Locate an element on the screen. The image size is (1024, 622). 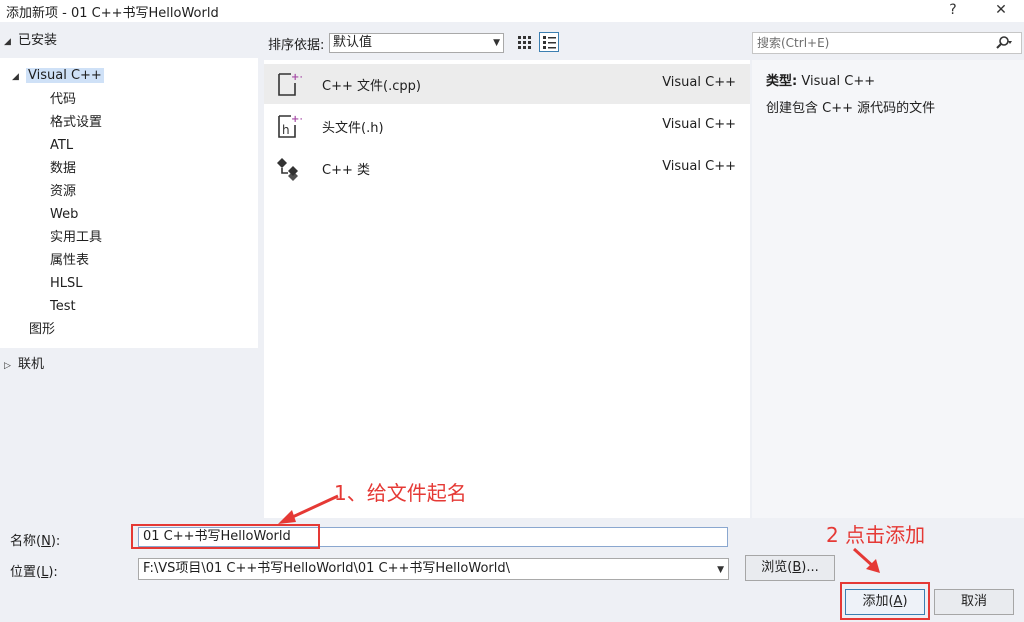
svg-text: h is located at coordinates (286, 130).